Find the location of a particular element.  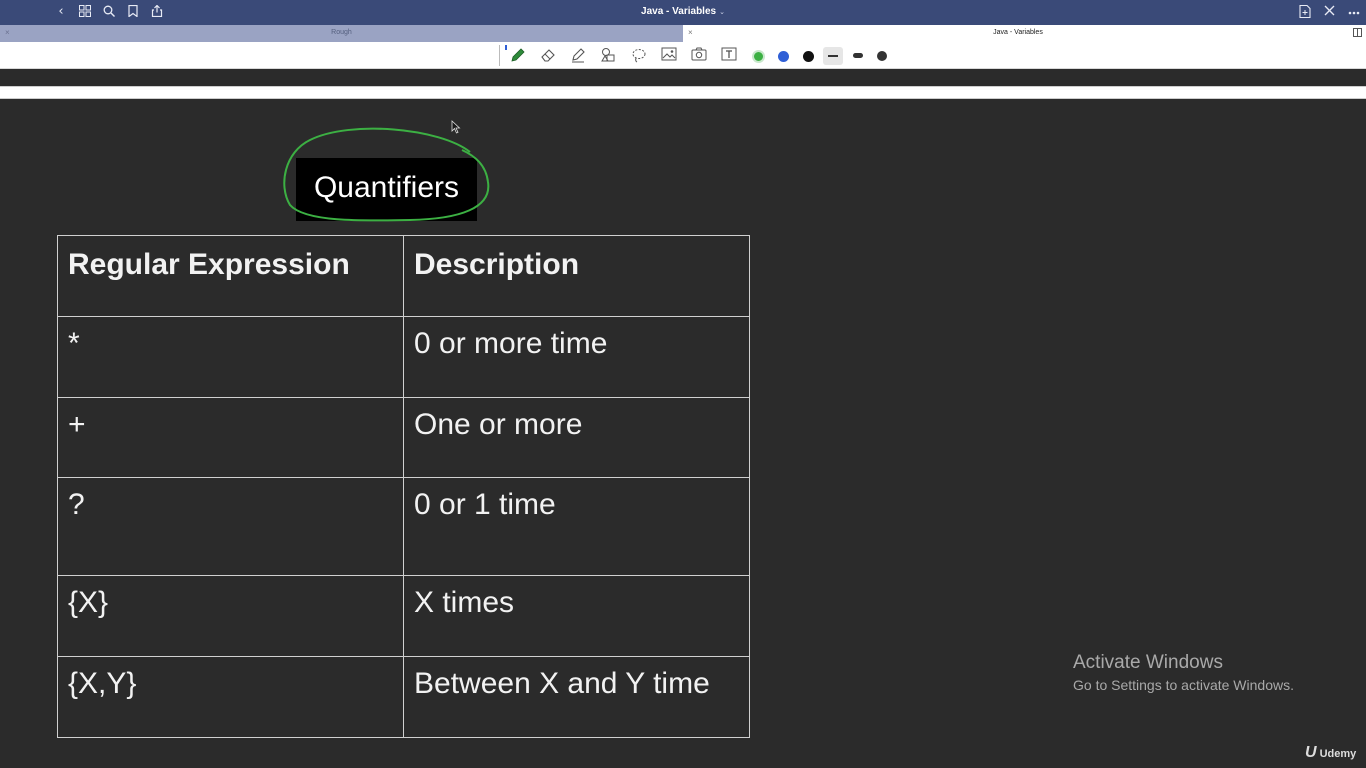

expression-cell: * is located at coordinates (230, 357).